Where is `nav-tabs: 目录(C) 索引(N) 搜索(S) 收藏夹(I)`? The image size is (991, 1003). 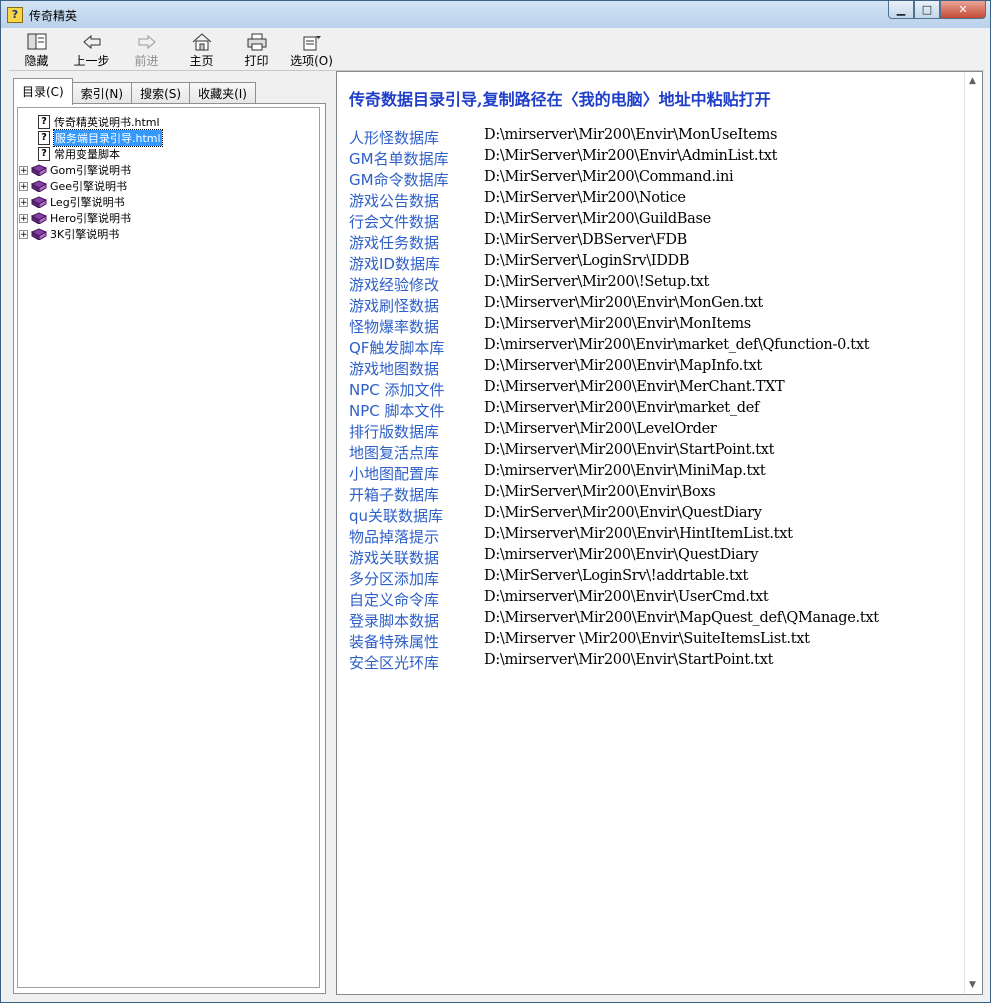 nav-tabs: 目录(C) 索引(N) 搜索(S) 收藏夹(I) is located at coordinates (134, 91).